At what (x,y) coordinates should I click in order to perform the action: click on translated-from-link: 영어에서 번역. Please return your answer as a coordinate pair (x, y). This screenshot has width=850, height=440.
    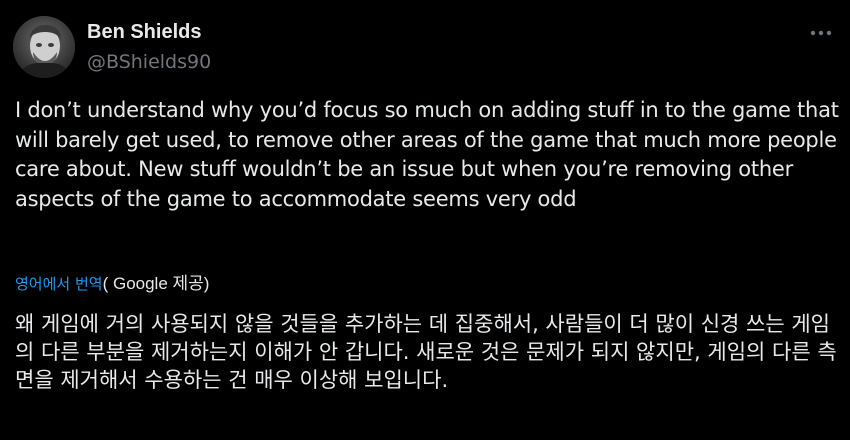
    Looking at the image, I should click on (59, 284).